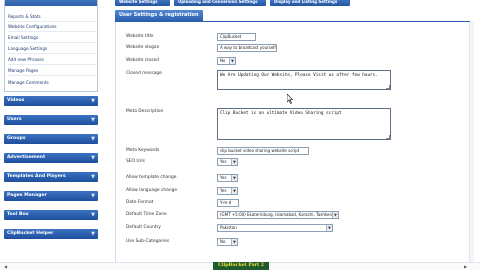  I want to click on closed-message-label: Closed message, so click(144, 73).